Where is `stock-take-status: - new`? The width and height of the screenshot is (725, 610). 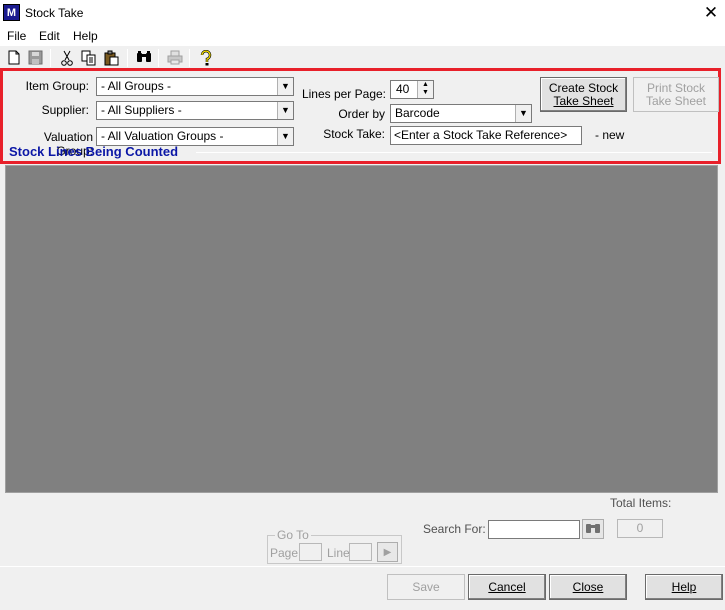
stock-take-status: - new is located at coordinates (610, 135).